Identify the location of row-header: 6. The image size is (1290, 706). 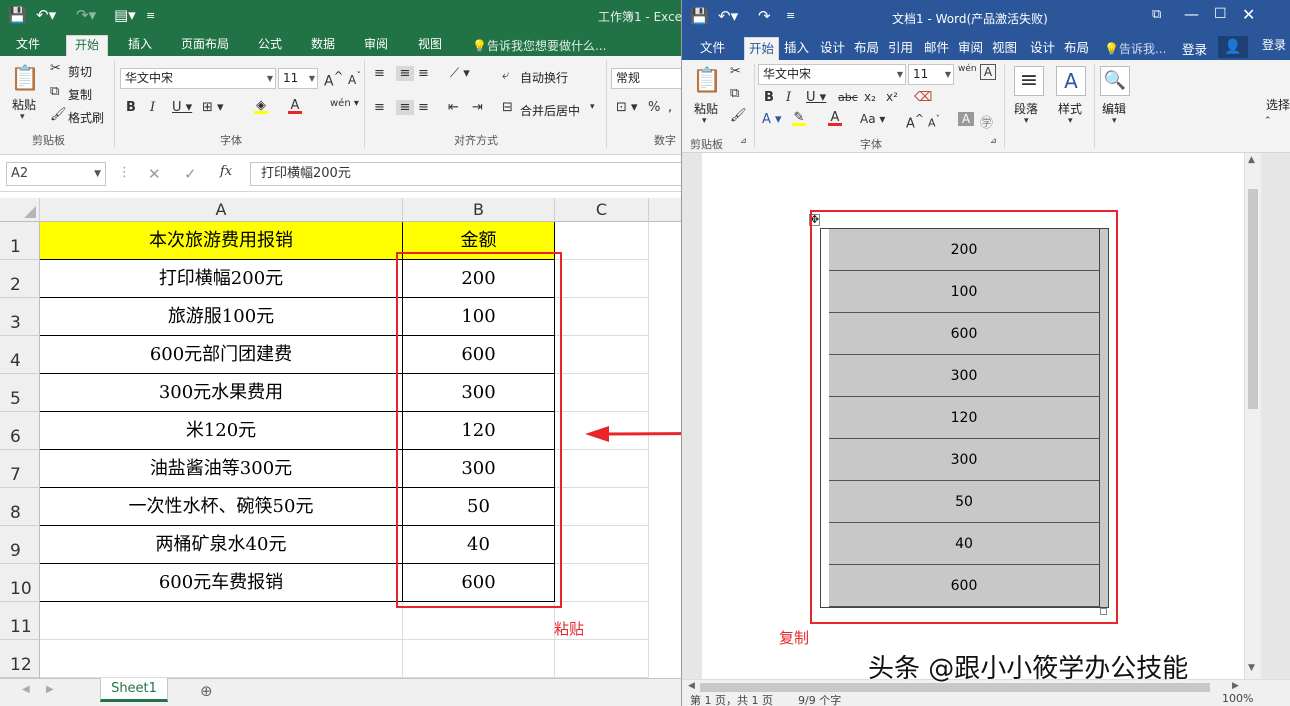
(20, 431).